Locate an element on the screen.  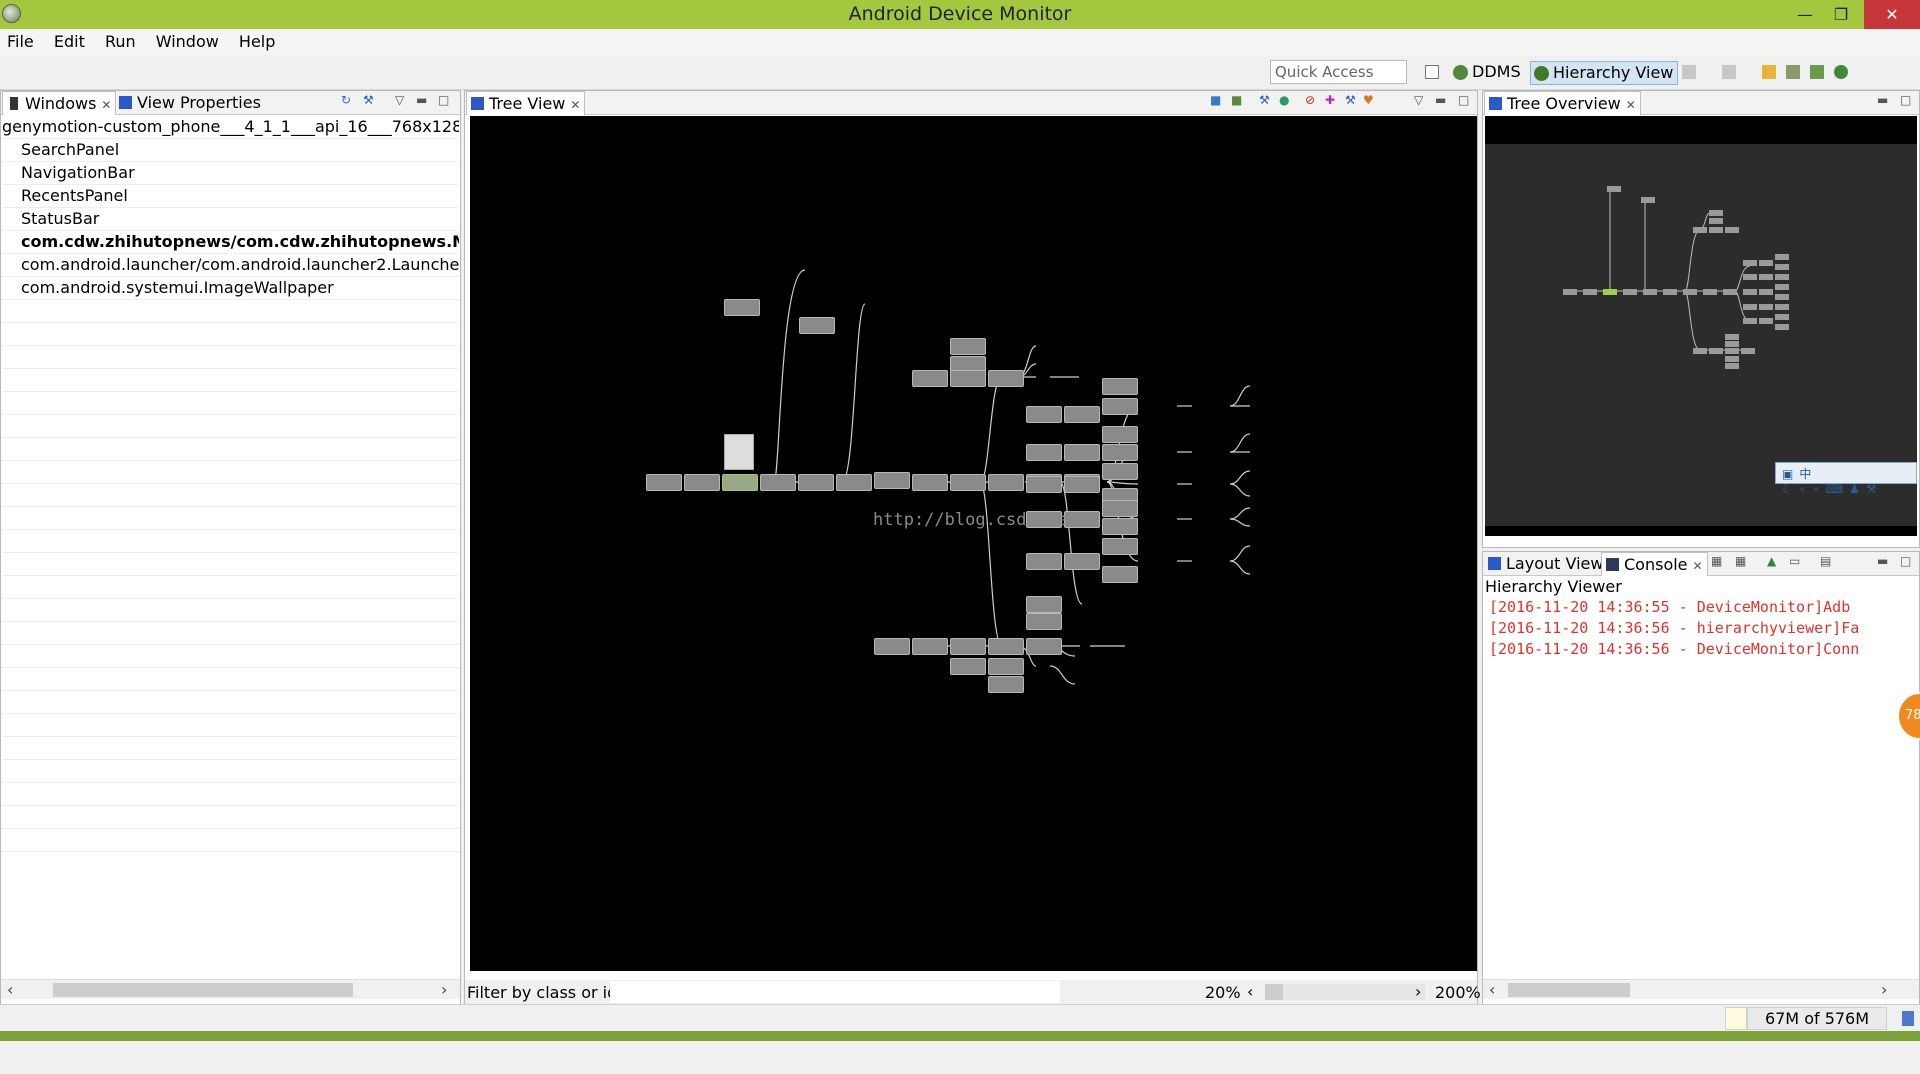
filter-input is located at coordinates (835, 992).